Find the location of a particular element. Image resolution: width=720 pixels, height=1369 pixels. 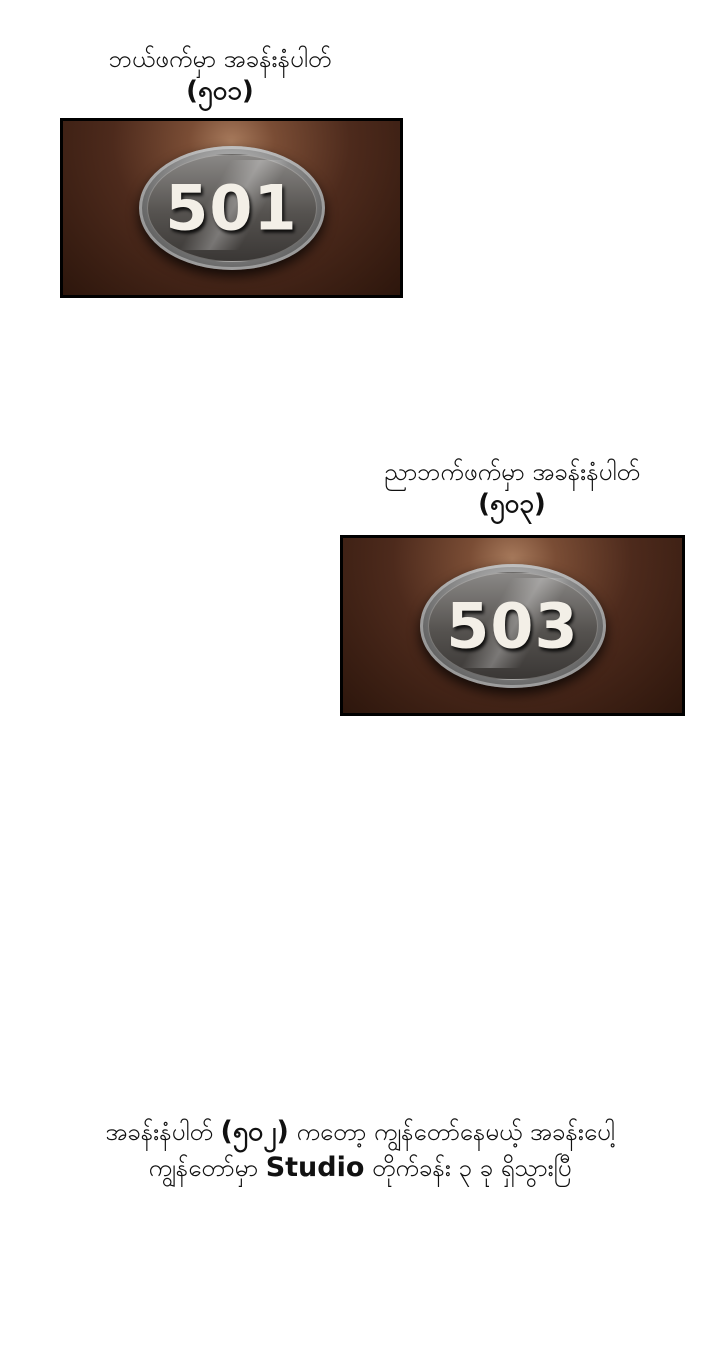

bottom-caption-line2-end: တိုက်ခန်း ၃ ခု ရှိသွားပြီ is located at coordinates (468, 1168).